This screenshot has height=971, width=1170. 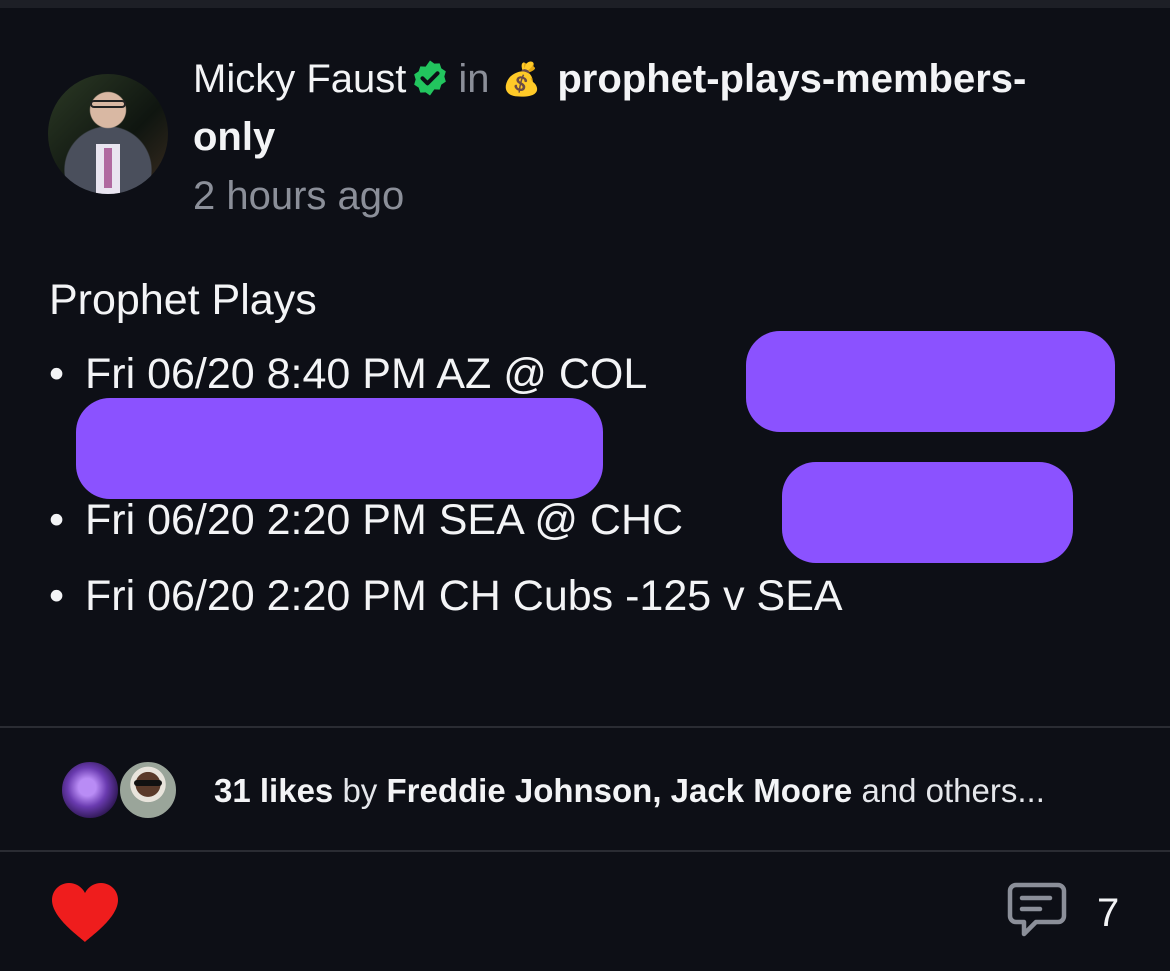 What do you see at coordinates (299, 79) in the screenshot?
I see `author-name: Micky Faust` at bounding box center [299, 79].